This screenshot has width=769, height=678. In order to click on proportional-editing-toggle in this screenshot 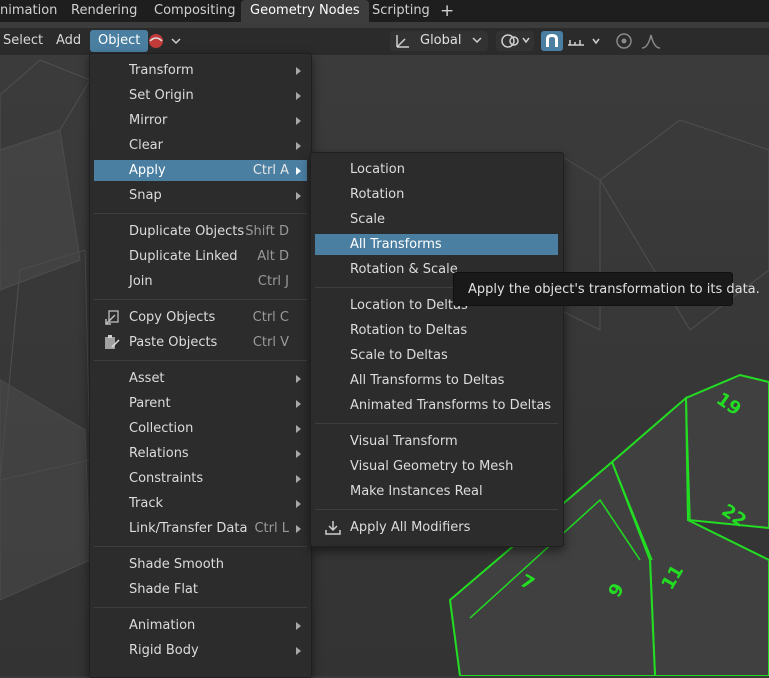, I will do `click(624, 41)`.